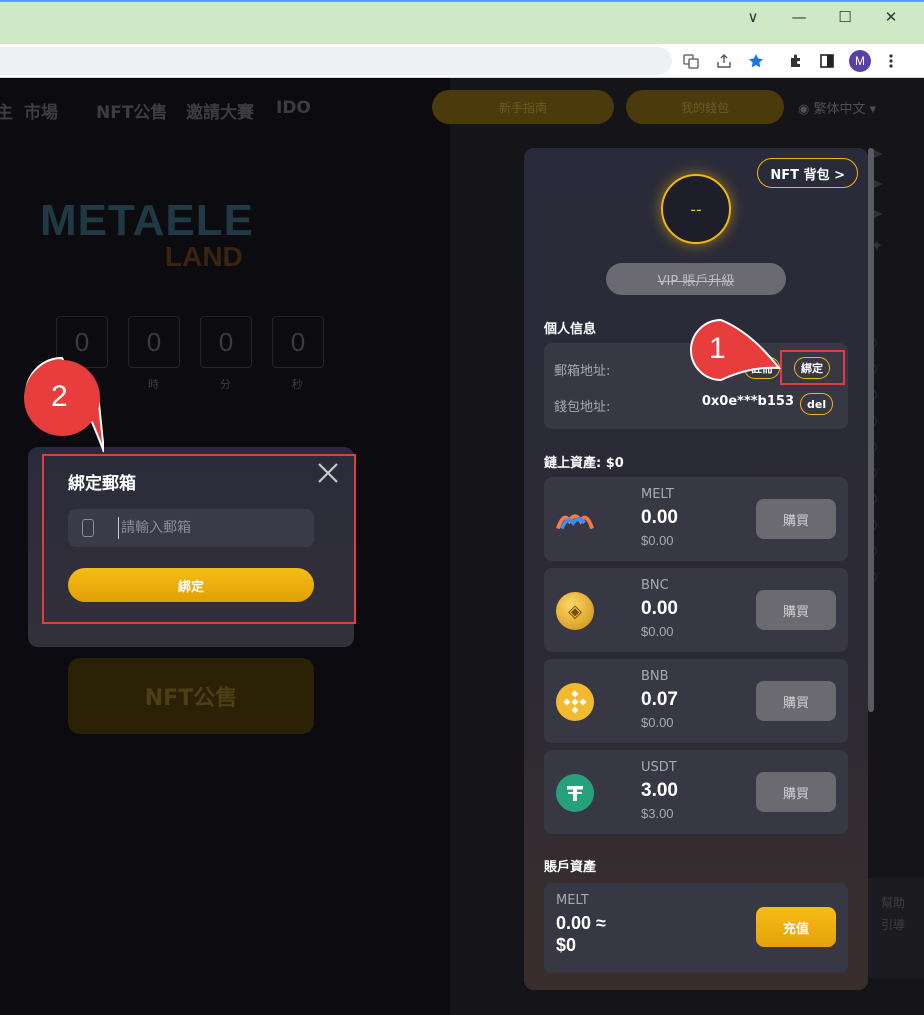  I want to click on nft-sale-button: NFT公售, so click(191, 696).